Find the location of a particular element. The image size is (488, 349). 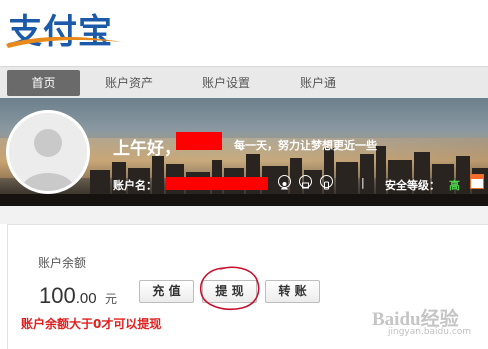

user-icon is located at coordinates (284, 182).